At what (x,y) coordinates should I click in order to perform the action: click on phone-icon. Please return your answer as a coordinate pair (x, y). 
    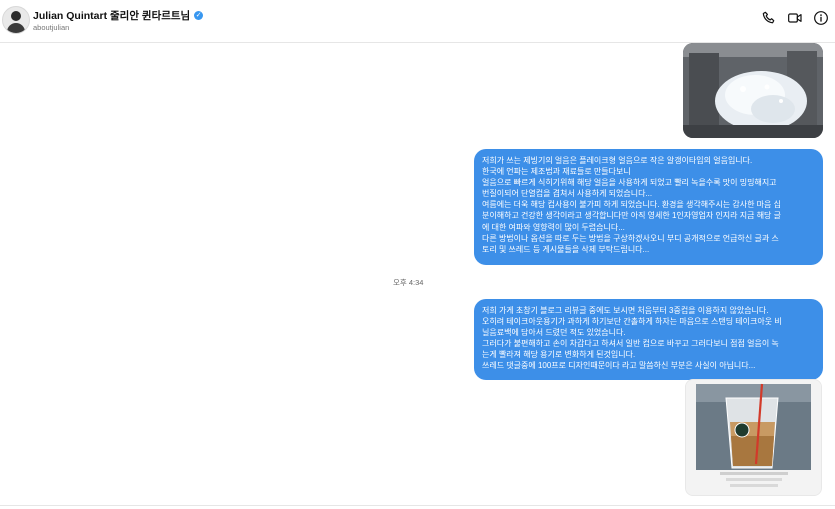
    Looking at the image, I should click on (769, 18).